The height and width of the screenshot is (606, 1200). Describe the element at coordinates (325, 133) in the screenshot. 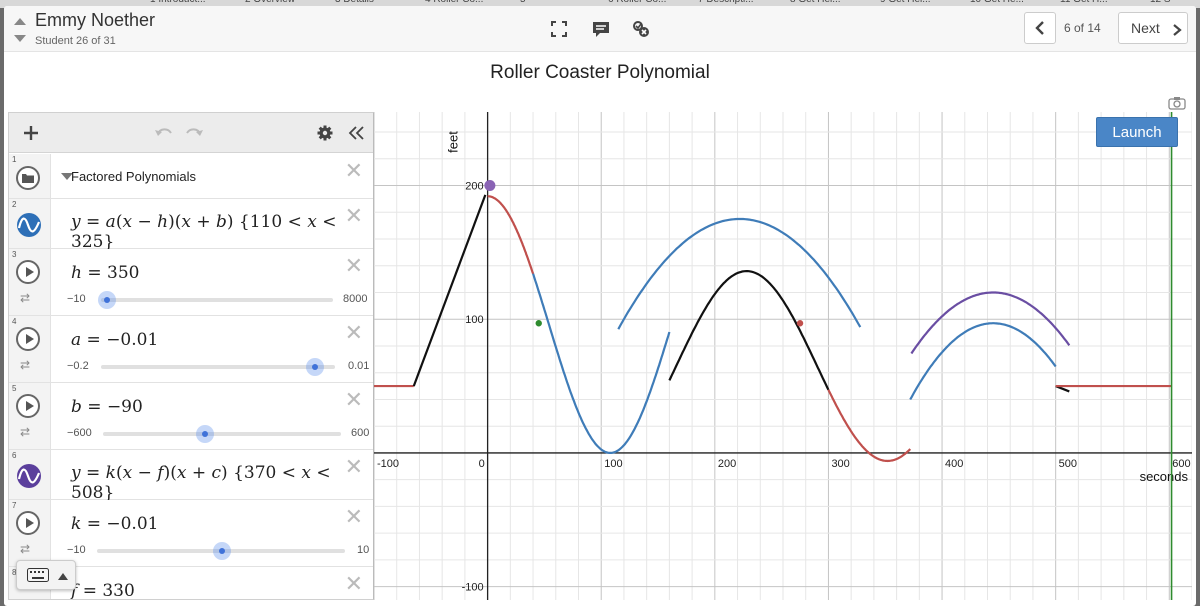

I see `settings-gear-icon` at that location.